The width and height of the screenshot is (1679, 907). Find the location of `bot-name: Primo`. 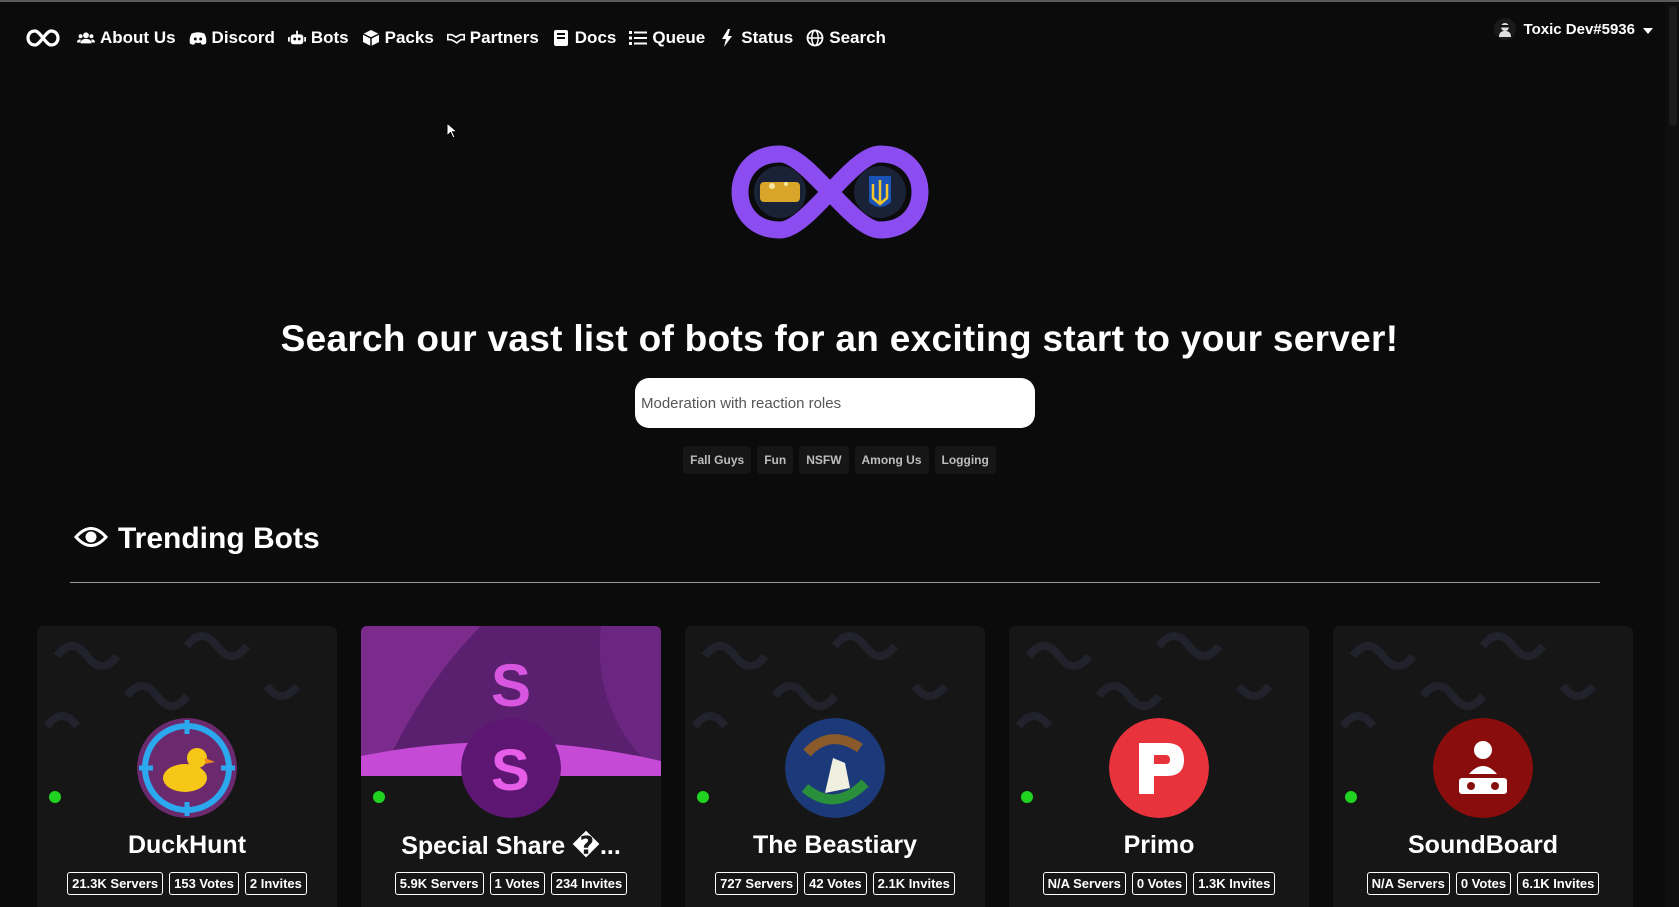

bot-name: Primo is located at coordinates (1159, 845).